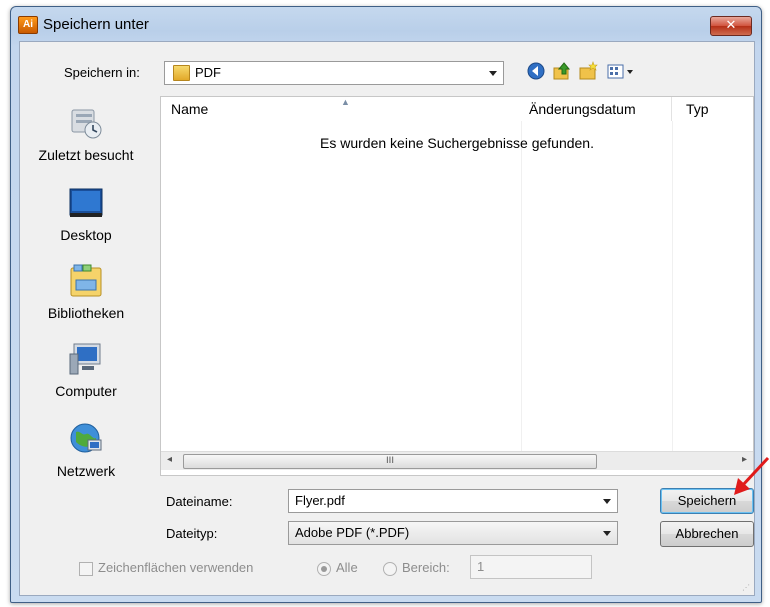 The height and width of the screenshot is (607, 770). What do you see at coordinates (731, 26) in the screenshot?
I see `close-button: ✕` at bounding box center [731, 26].